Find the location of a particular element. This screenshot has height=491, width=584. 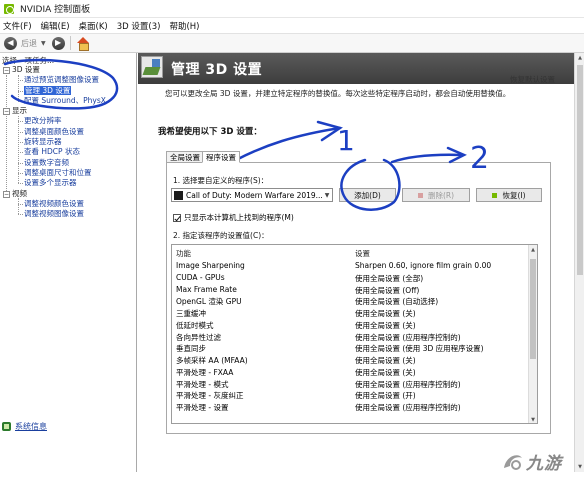

column-header-setting: 设置 is located at coordinates (362, 253).